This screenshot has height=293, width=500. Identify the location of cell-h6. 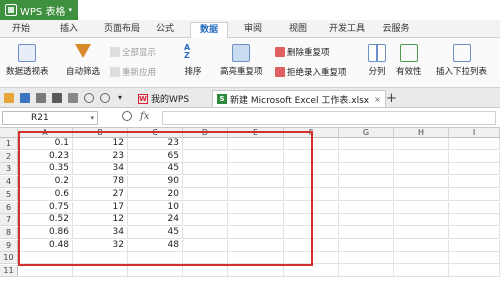
(421, 207).